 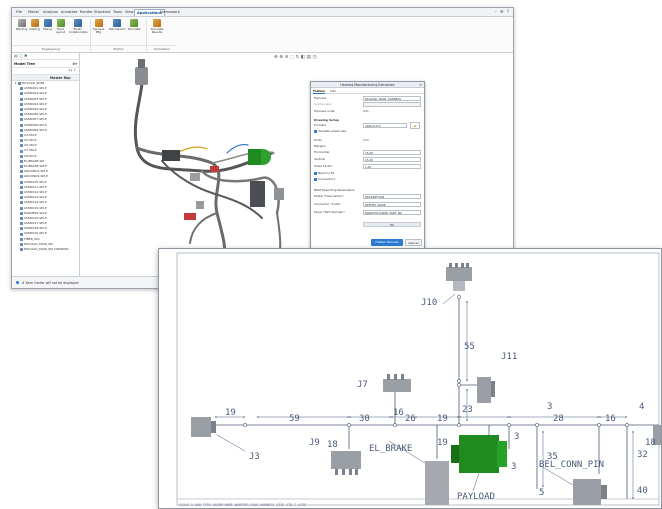 What do you see at coordinates (47, 29) in the screenshot?
I see `piping-label: Piping` at bounding box center [47, 29].